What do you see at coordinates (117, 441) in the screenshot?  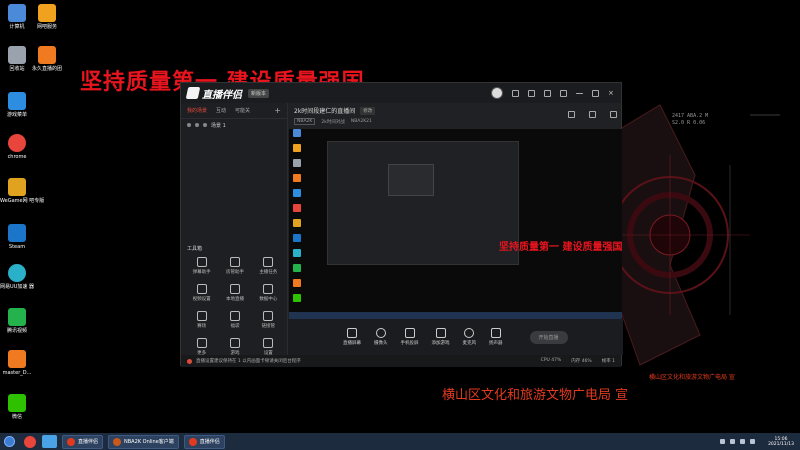 I see `basketball-icon` at bounding box center [117, 441].